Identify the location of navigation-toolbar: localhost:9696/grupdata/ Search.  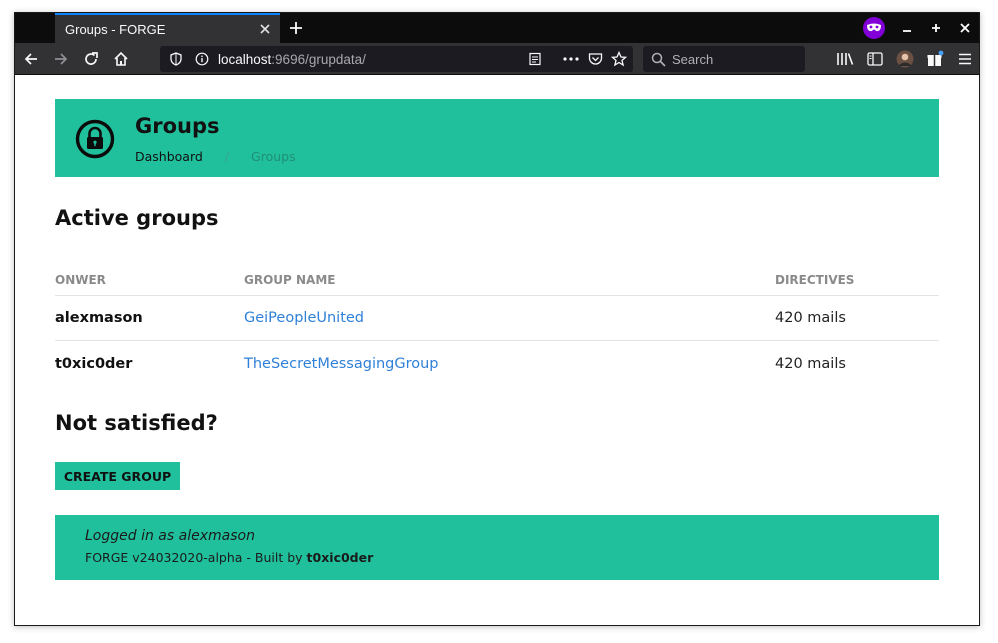
(497, 59).